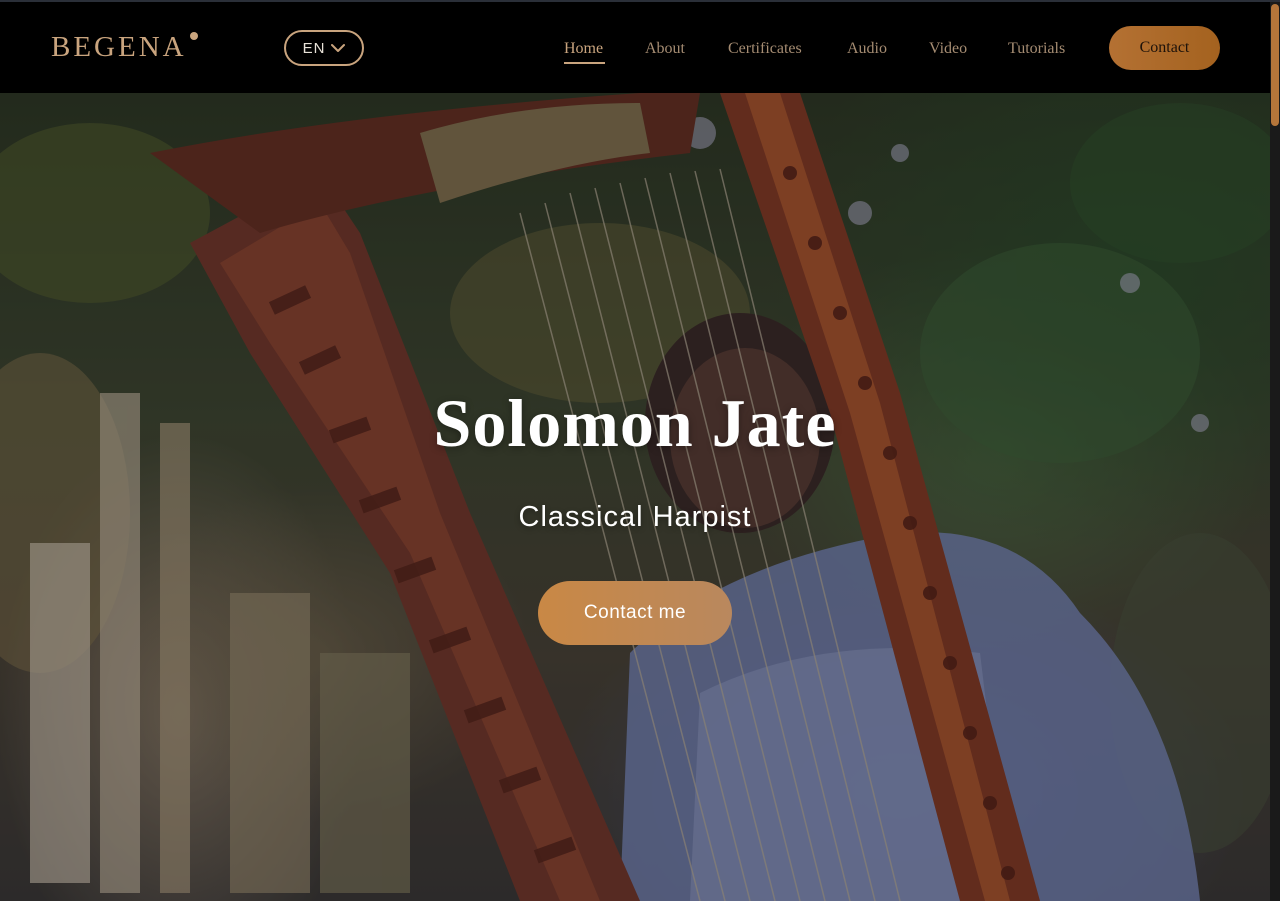 The image size is (1280, 901). I want to click on nav-tutorials: Tutorials, so click(1036, 49).